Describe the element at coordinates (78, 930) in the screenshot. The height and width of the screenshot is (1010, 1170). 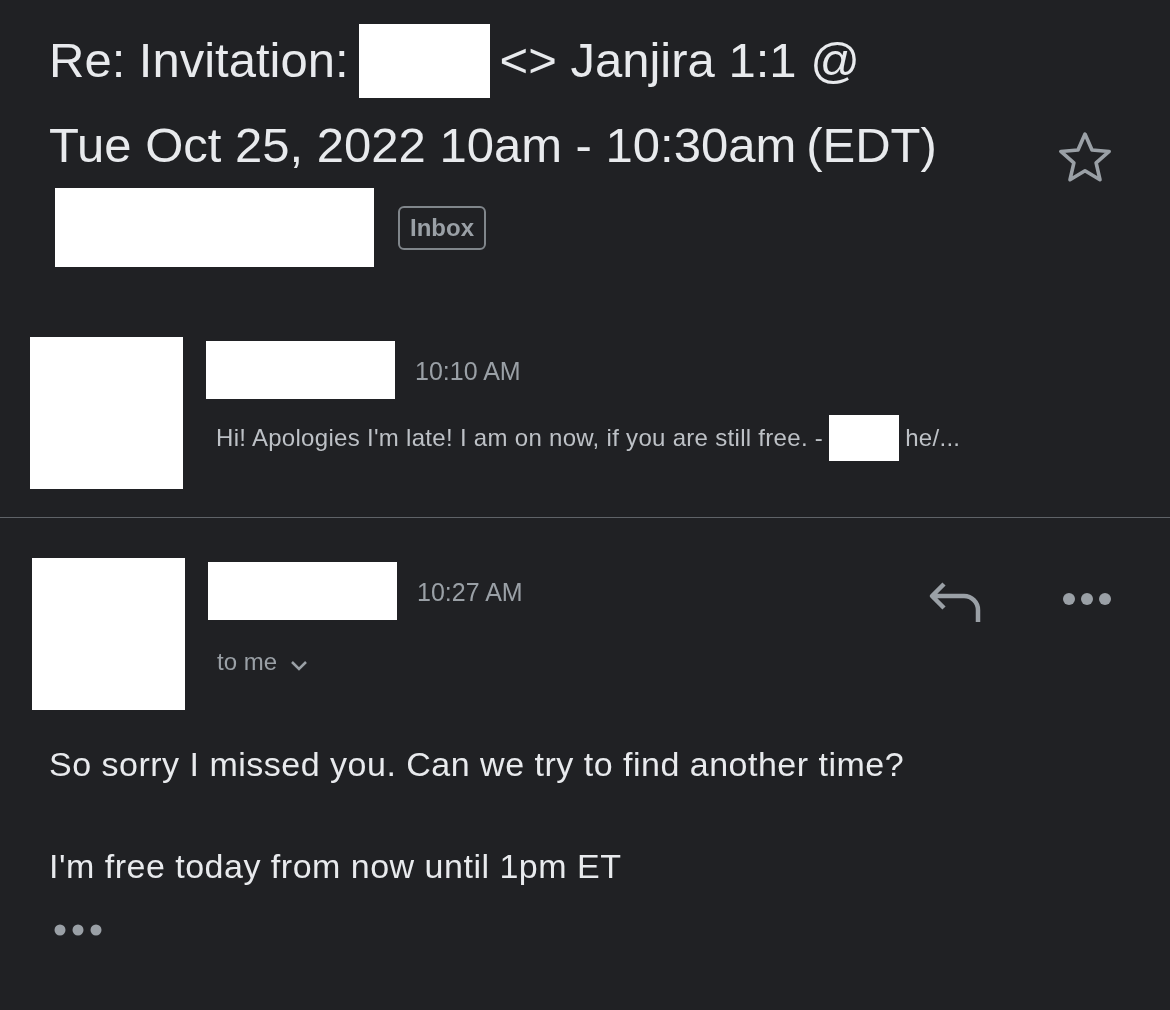
I see `show-trimmed-content-icon` at that location.